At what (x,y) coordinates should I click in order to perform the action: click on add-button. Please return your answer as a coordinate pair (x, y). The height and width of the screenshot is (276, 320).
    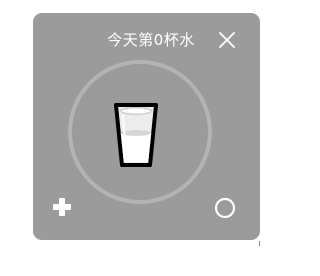
    Looking at the image, I should click on (62, 207).